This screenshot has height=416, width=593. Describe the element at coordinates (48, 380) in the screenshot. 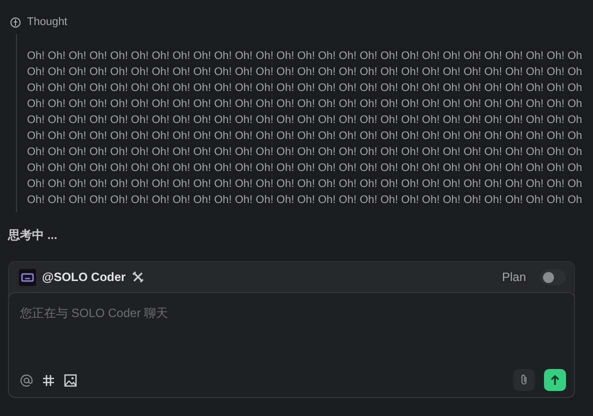

I see `hash-icon` at that location.